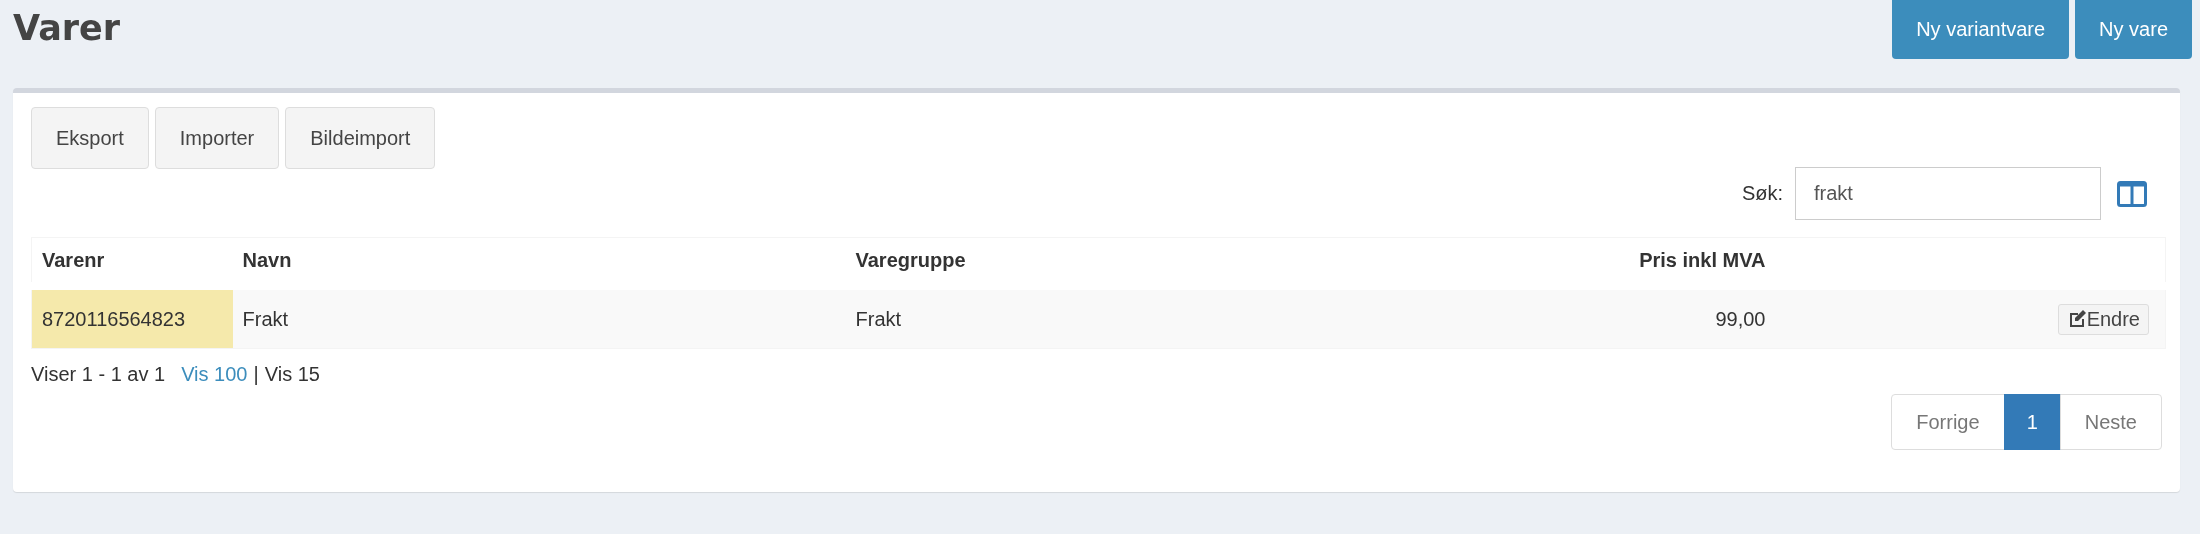  What do you see at coordinates (217, 138) in the screenshot?
I see `toolbar-button: Importer` at bounding box center [217, 138].